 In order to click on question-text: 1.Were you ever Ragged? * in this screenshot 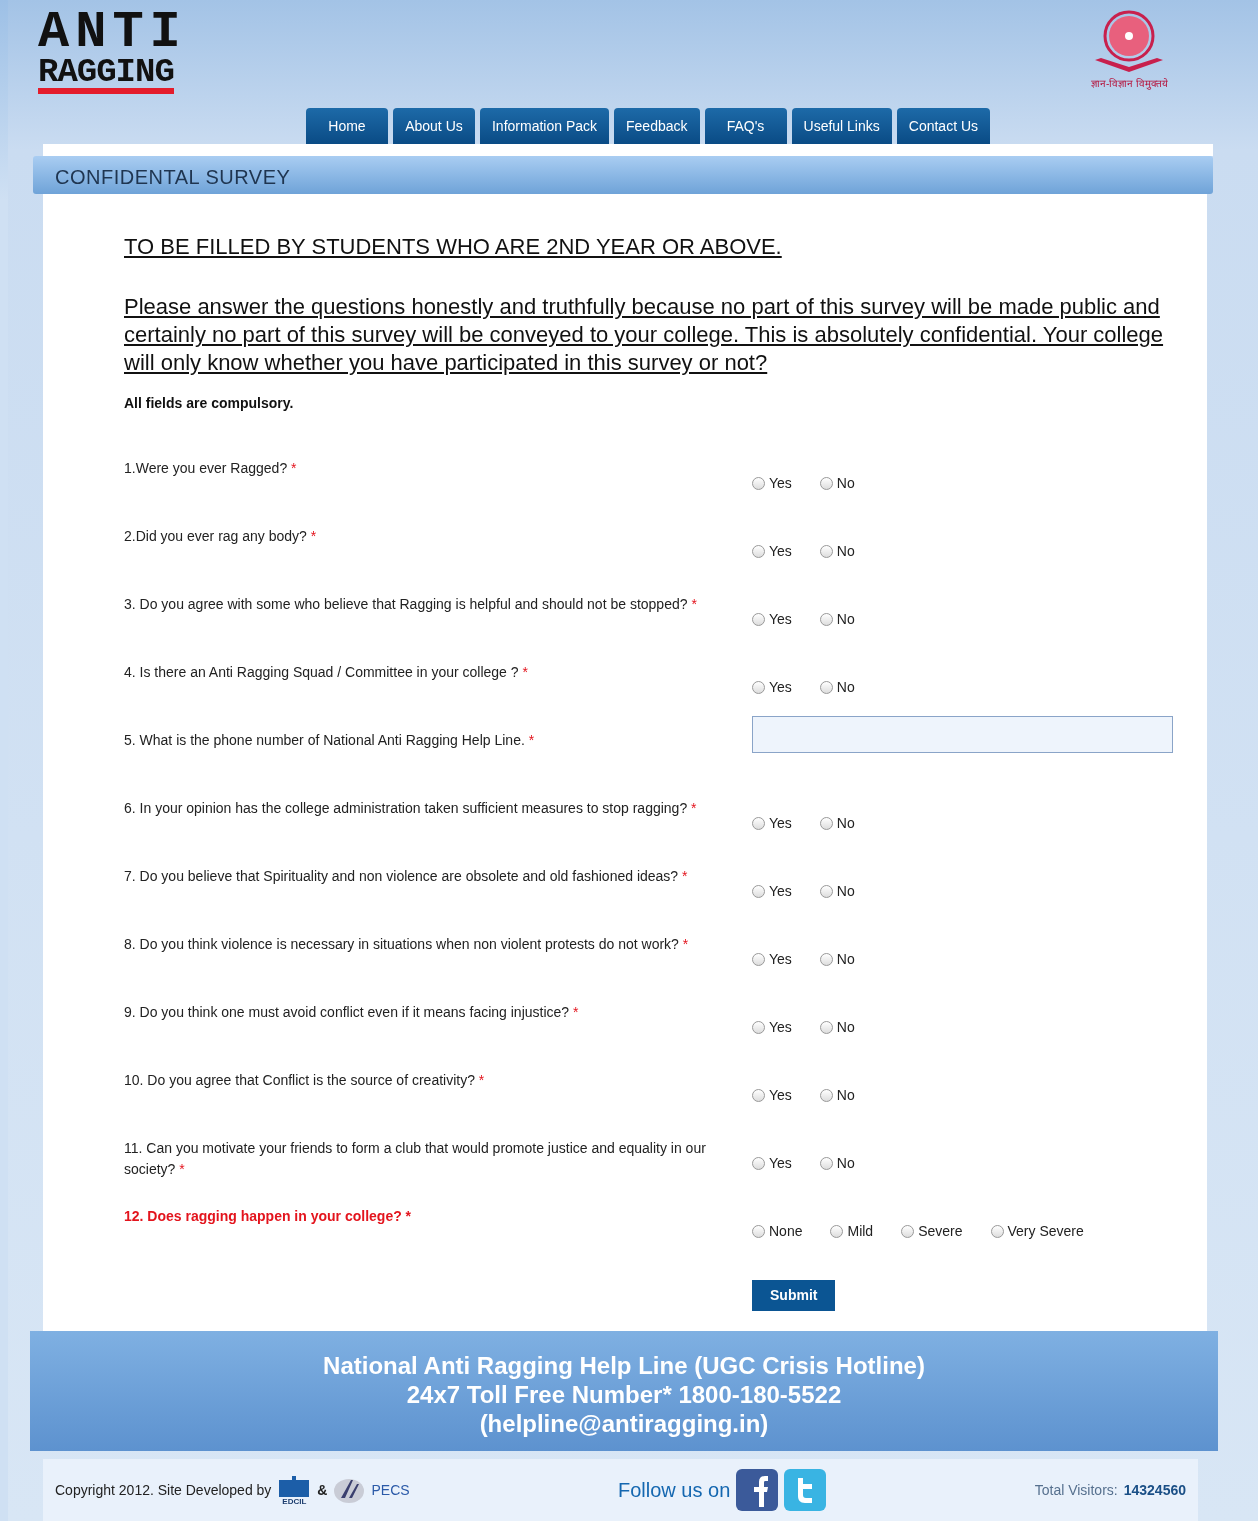, I will do `click(210, 468)`.